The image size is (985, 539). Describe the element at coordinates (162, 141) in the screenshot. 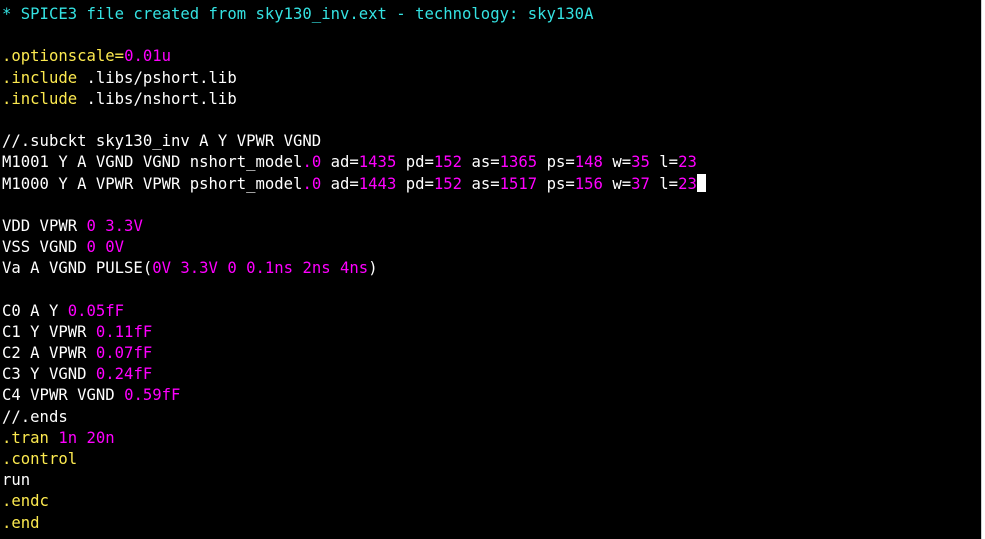

I see `text-segment: //.subckt sky130_inv A Y VPWR VGND` at that location.